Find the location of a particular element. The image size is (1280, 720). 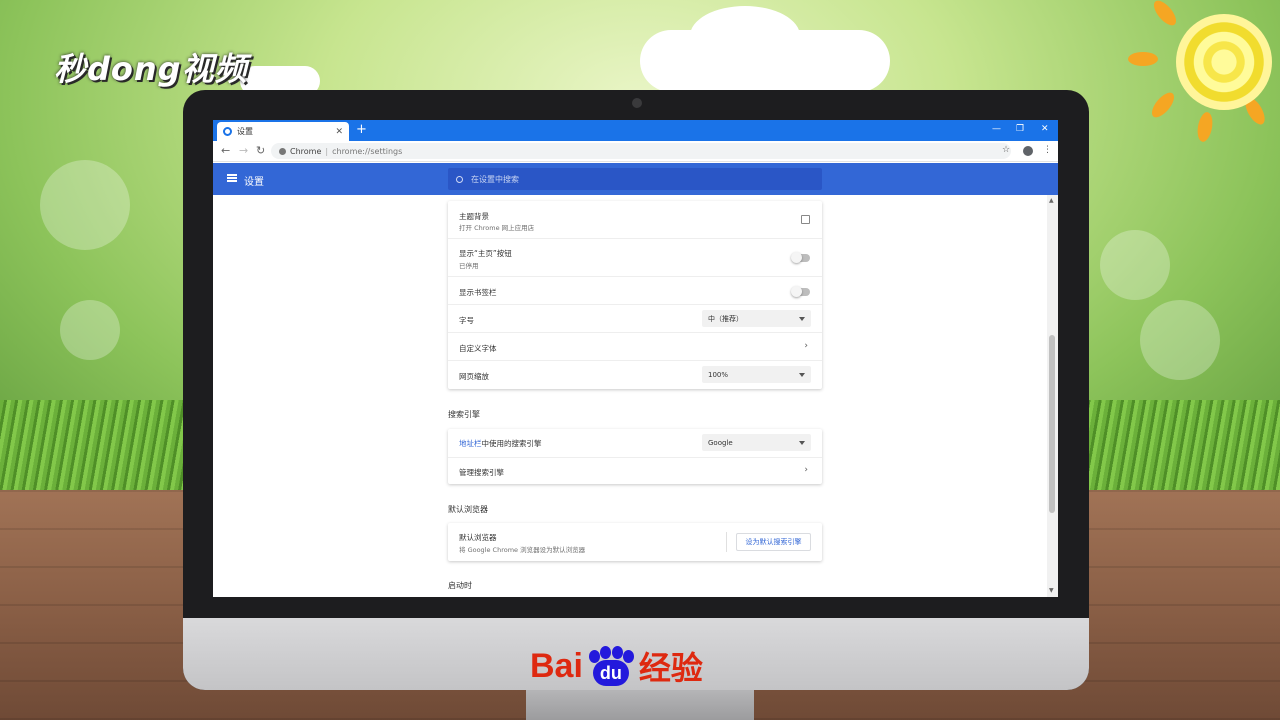

settings-search-input is located at coordinates (621, 179).